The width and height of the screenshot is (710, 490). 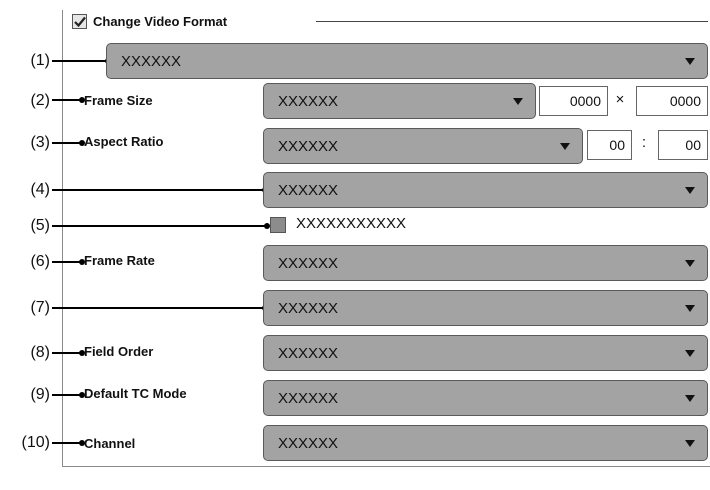 What do you see at coordinates (351, 223) in the screenshot?
I see `row-5-checkbox-label: XXXXXXXXXXX` at bounding box center [351, 223].